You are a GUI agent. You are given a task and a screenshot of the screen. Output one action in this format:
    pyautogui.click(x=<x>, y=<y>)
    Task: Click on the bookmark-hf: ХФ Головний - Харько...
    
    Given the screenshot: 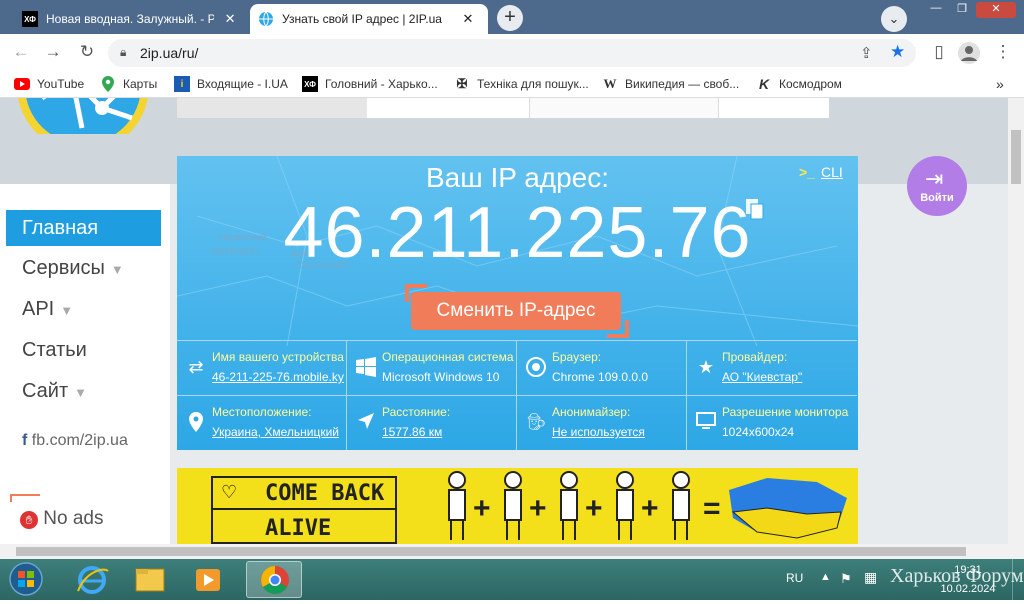 What is the action you would take?
    pyautogui.click(x=370, y=84)
    